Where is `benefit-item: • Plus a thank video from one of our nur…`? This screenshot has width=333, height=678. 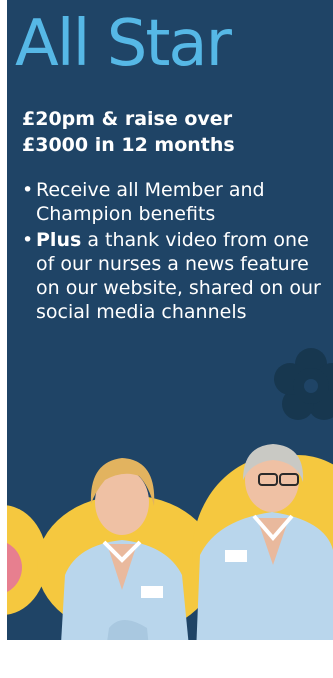
benefit-item: • Plus a thank video from one of our nur… is located at coordinates (174, 276).